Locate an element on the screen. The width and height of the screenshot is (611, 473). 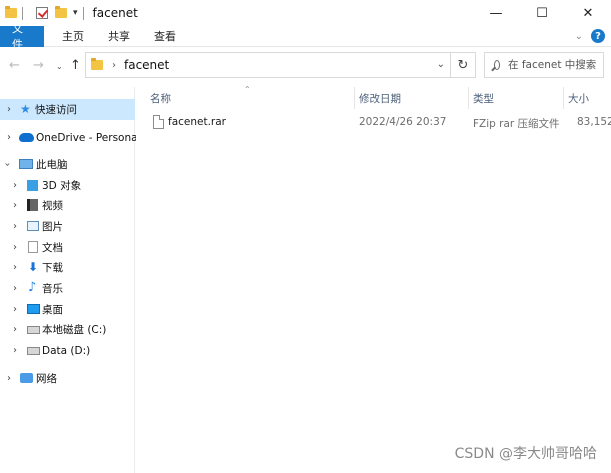
recent-locations-icon: ⌄ is located at coordinates (59, 66).